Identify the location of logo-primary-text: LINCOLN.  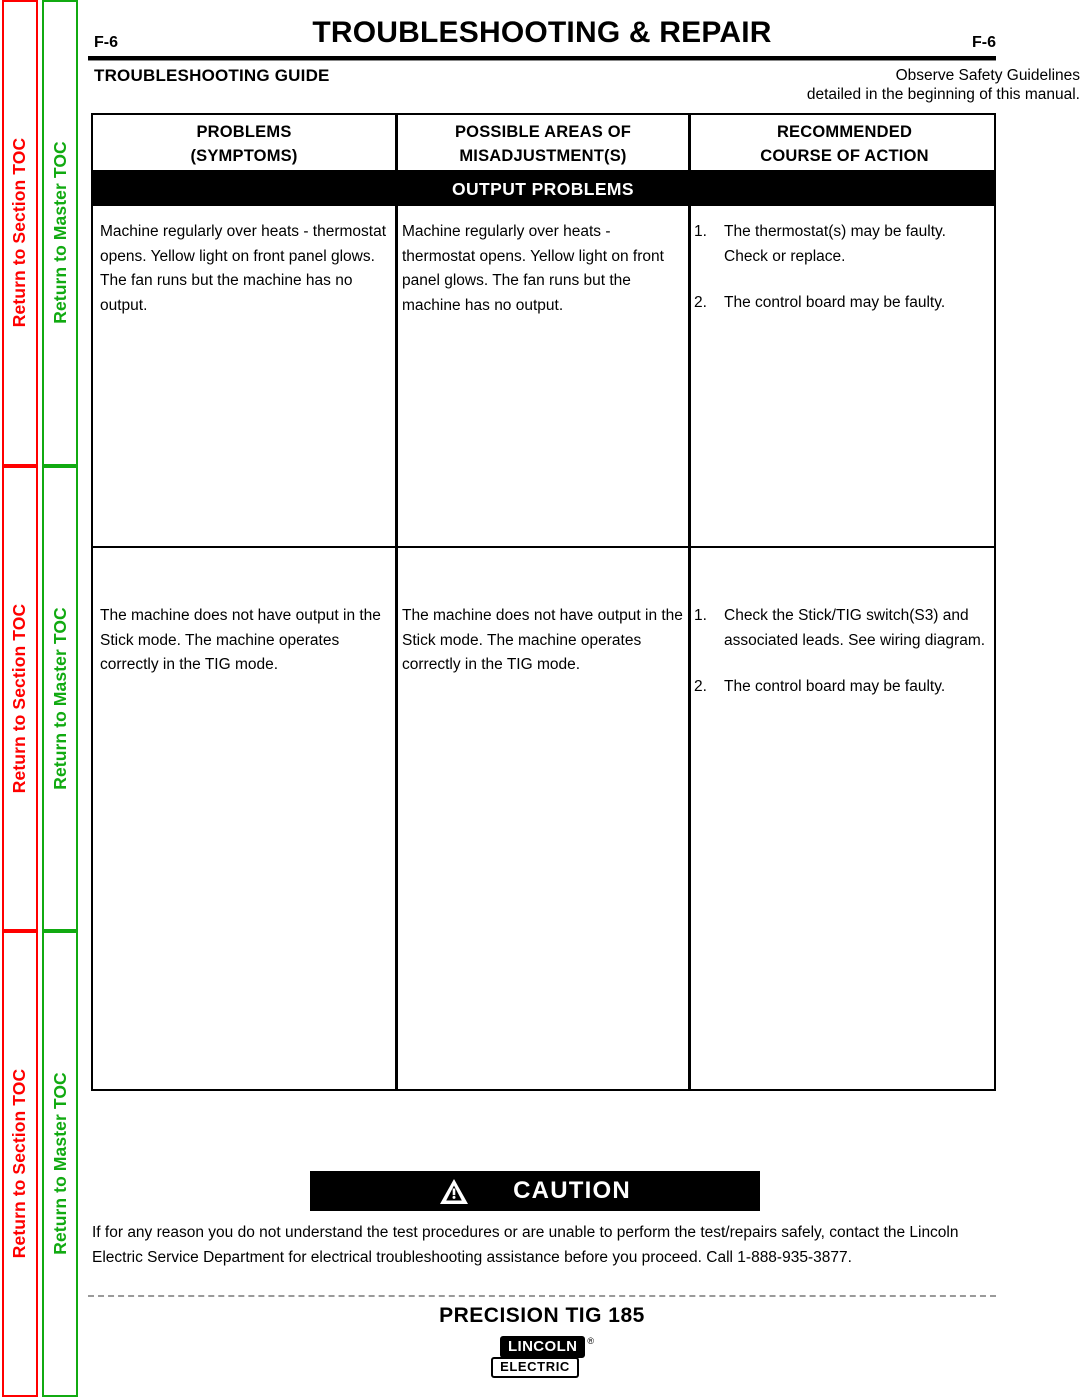
(542, 1347).